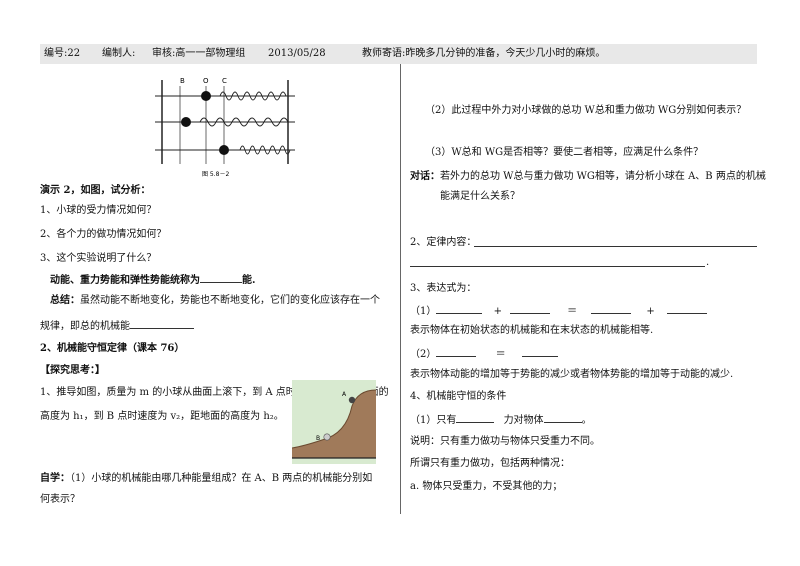 The width and height of the screenshot is (800, 566). What do you see at coordinates (152, 279) in the screenshot?
I see `energy-summary: 动能、重力势能和弹性势能统称为 能.` at bounding box center [152, 279].